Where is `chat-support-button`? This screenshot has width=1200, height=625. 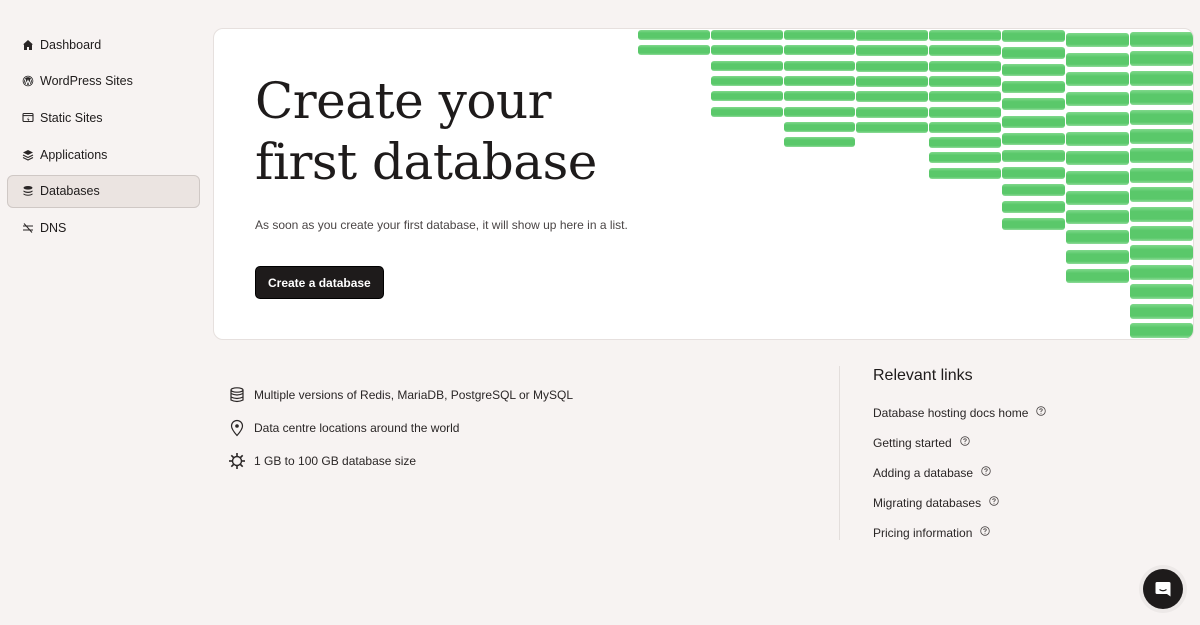
chat-support-button is located at coordinates (1163, 589).